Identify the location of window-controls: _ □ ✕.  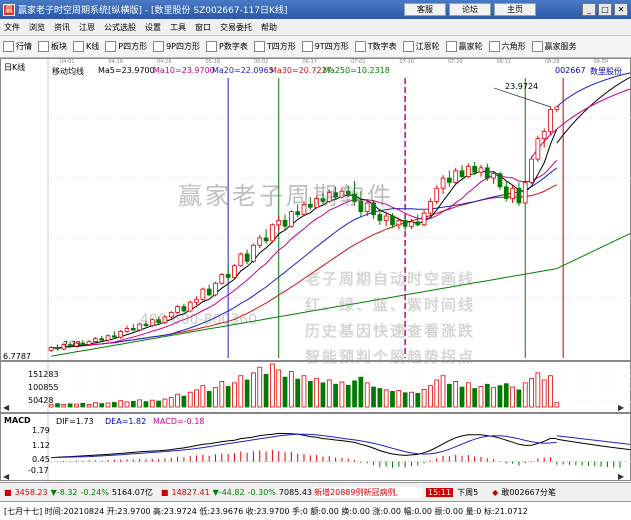
(605, 9).